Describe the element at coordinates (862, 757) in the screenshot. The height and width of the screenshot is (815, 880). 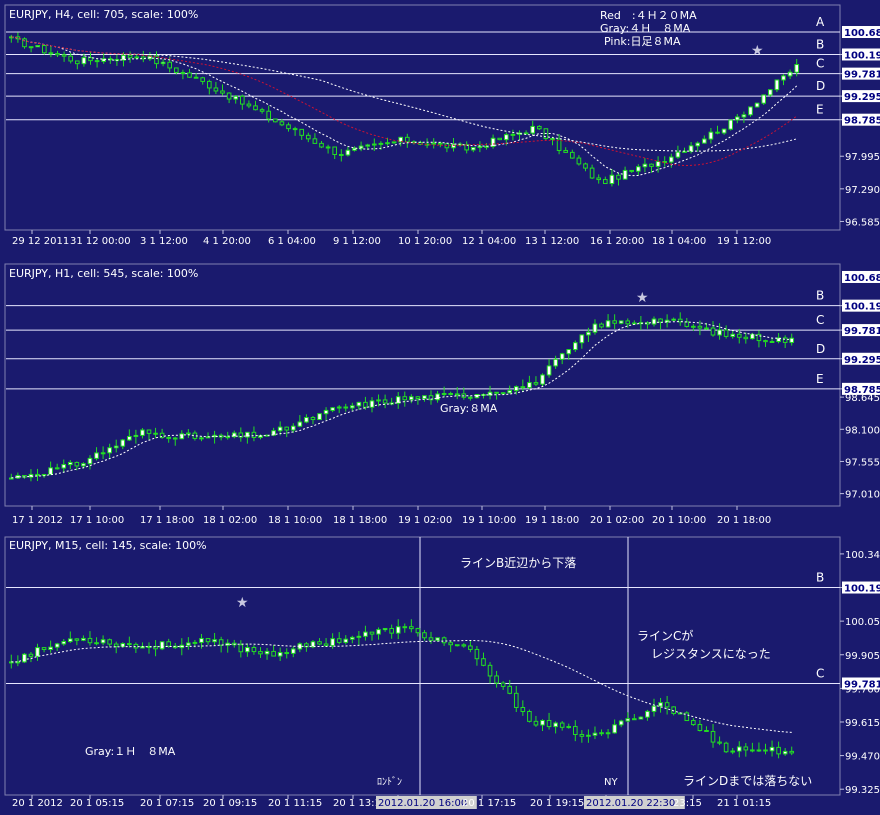
I see `m15-price-tick-label: 99.470` at that location.